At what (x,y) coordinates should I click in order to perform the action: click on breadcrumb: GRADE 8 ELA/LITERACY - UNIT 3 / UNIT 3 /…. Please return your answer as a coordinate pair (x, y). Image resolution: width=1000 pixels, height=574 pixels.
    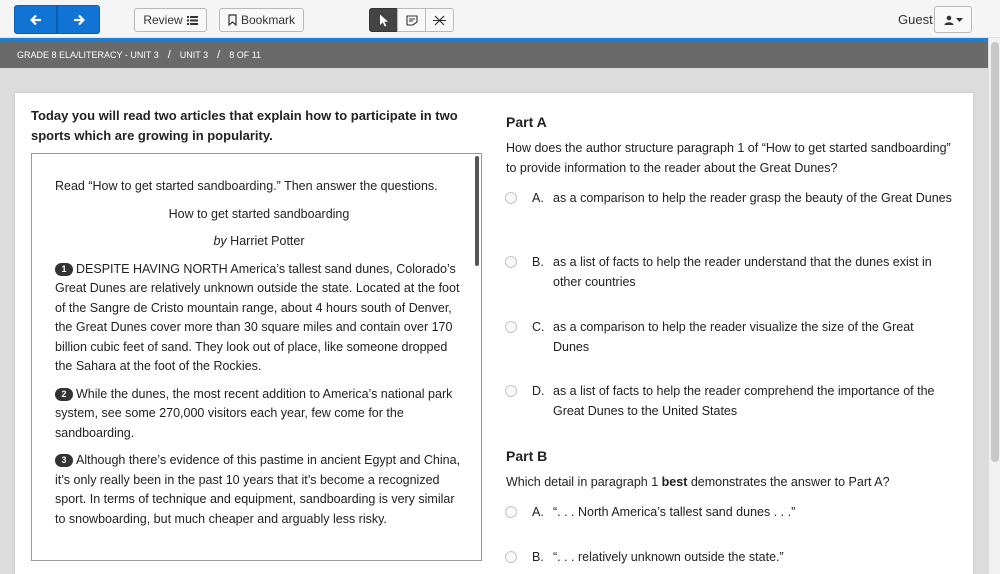
    Looking at the image, I should click on (494, 55).